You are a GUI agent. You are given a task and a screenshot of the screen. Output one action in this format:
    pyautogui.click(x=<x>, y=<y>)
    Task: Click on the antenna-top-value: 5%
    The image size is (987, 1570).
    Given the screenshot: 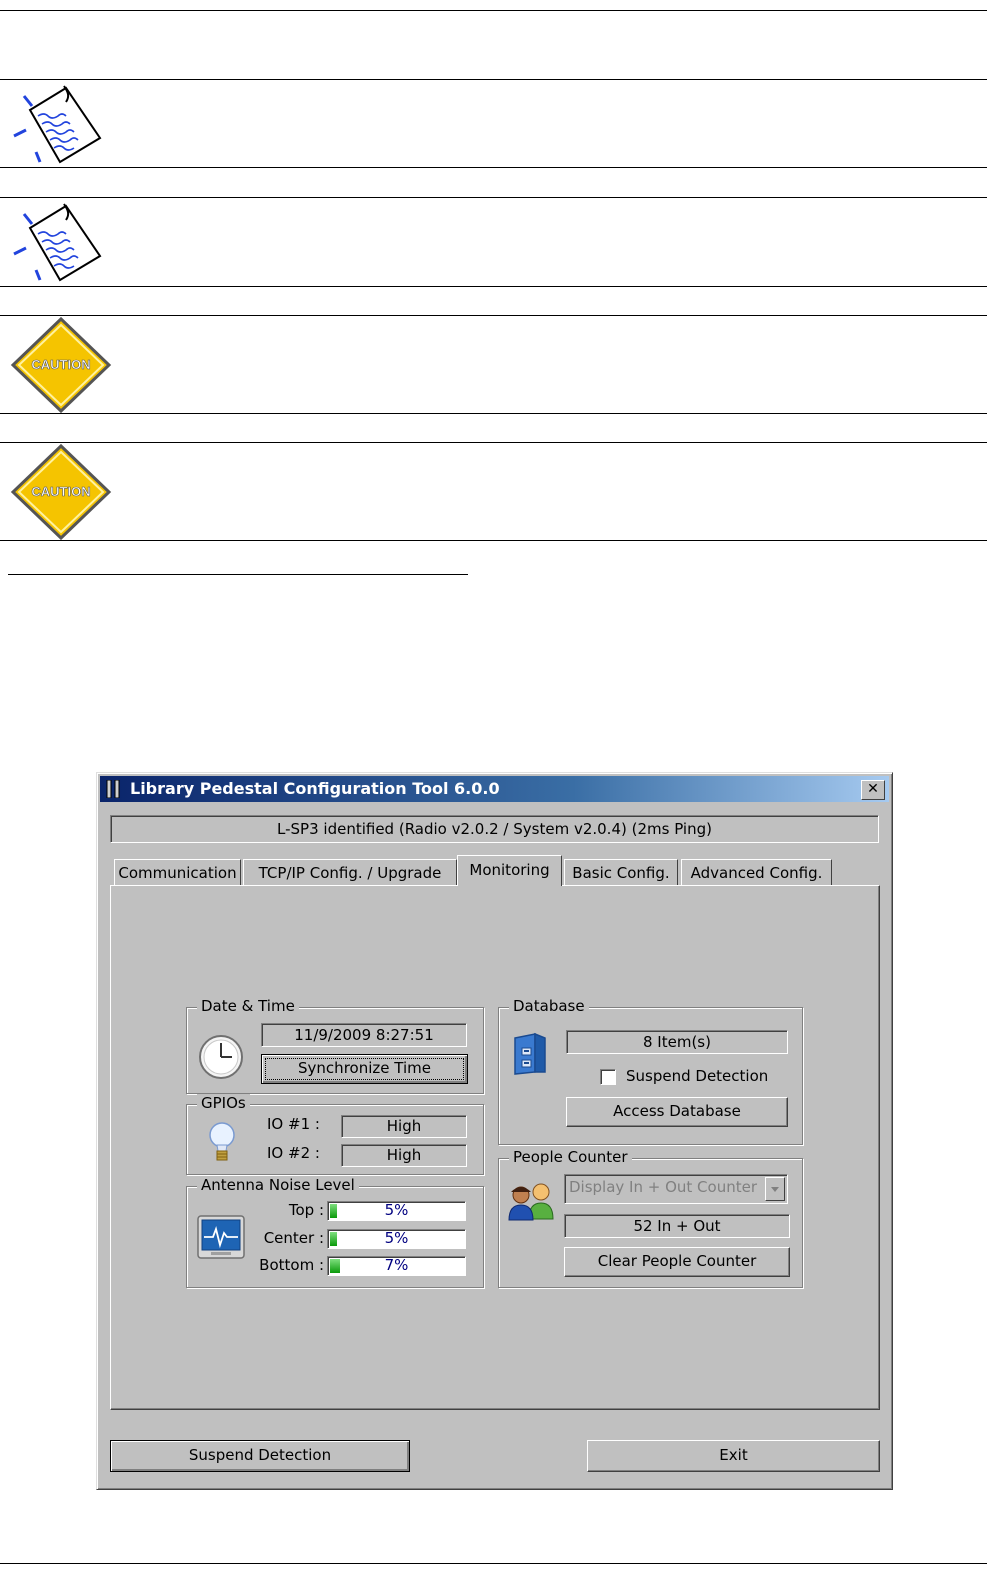 What is the action you would take?
    pyautogui.click(x=396, y=1210)
    